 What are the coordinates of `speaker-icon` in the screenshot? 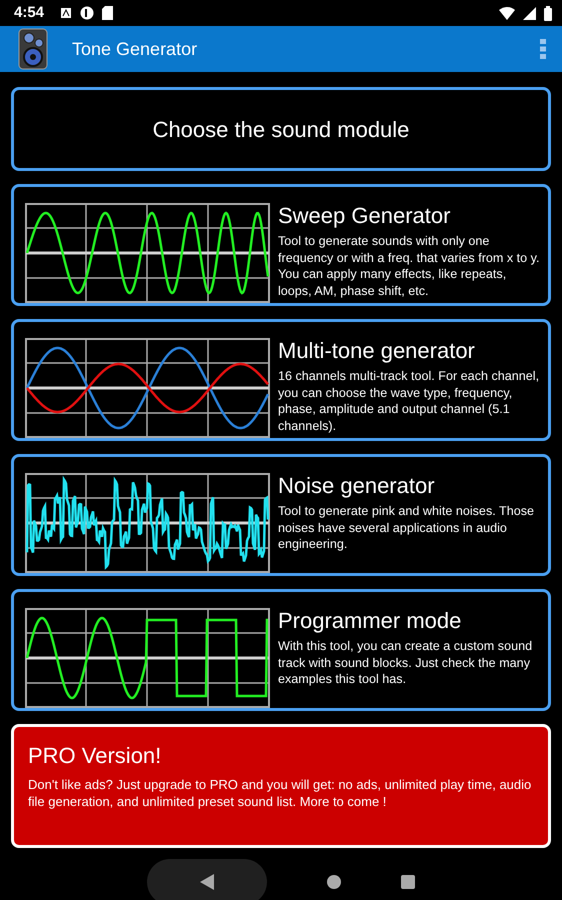 It's located at (33, 49).